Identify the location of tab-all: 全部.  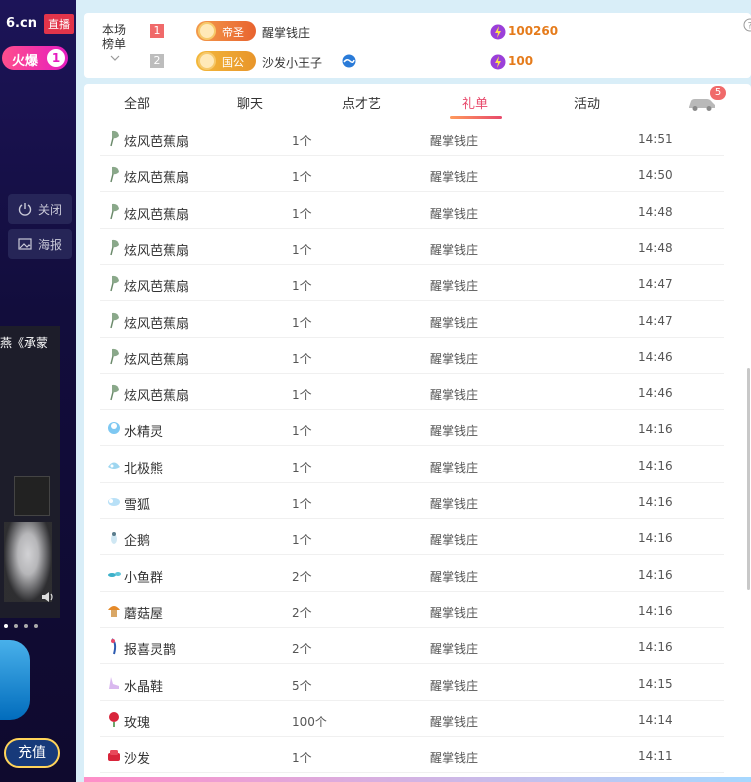
(137, 102).